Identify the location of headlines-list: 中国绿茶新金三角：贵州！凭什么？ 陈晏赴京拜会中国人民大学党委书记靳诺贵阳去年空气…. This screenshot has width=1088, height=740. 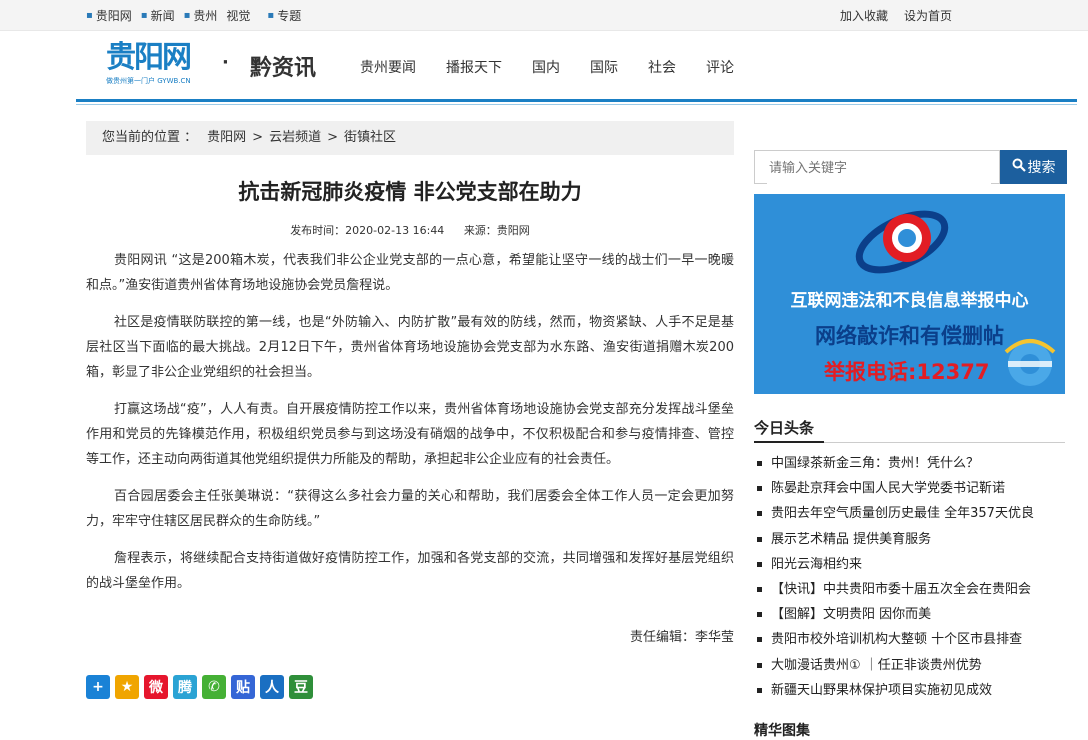
(909, 577).